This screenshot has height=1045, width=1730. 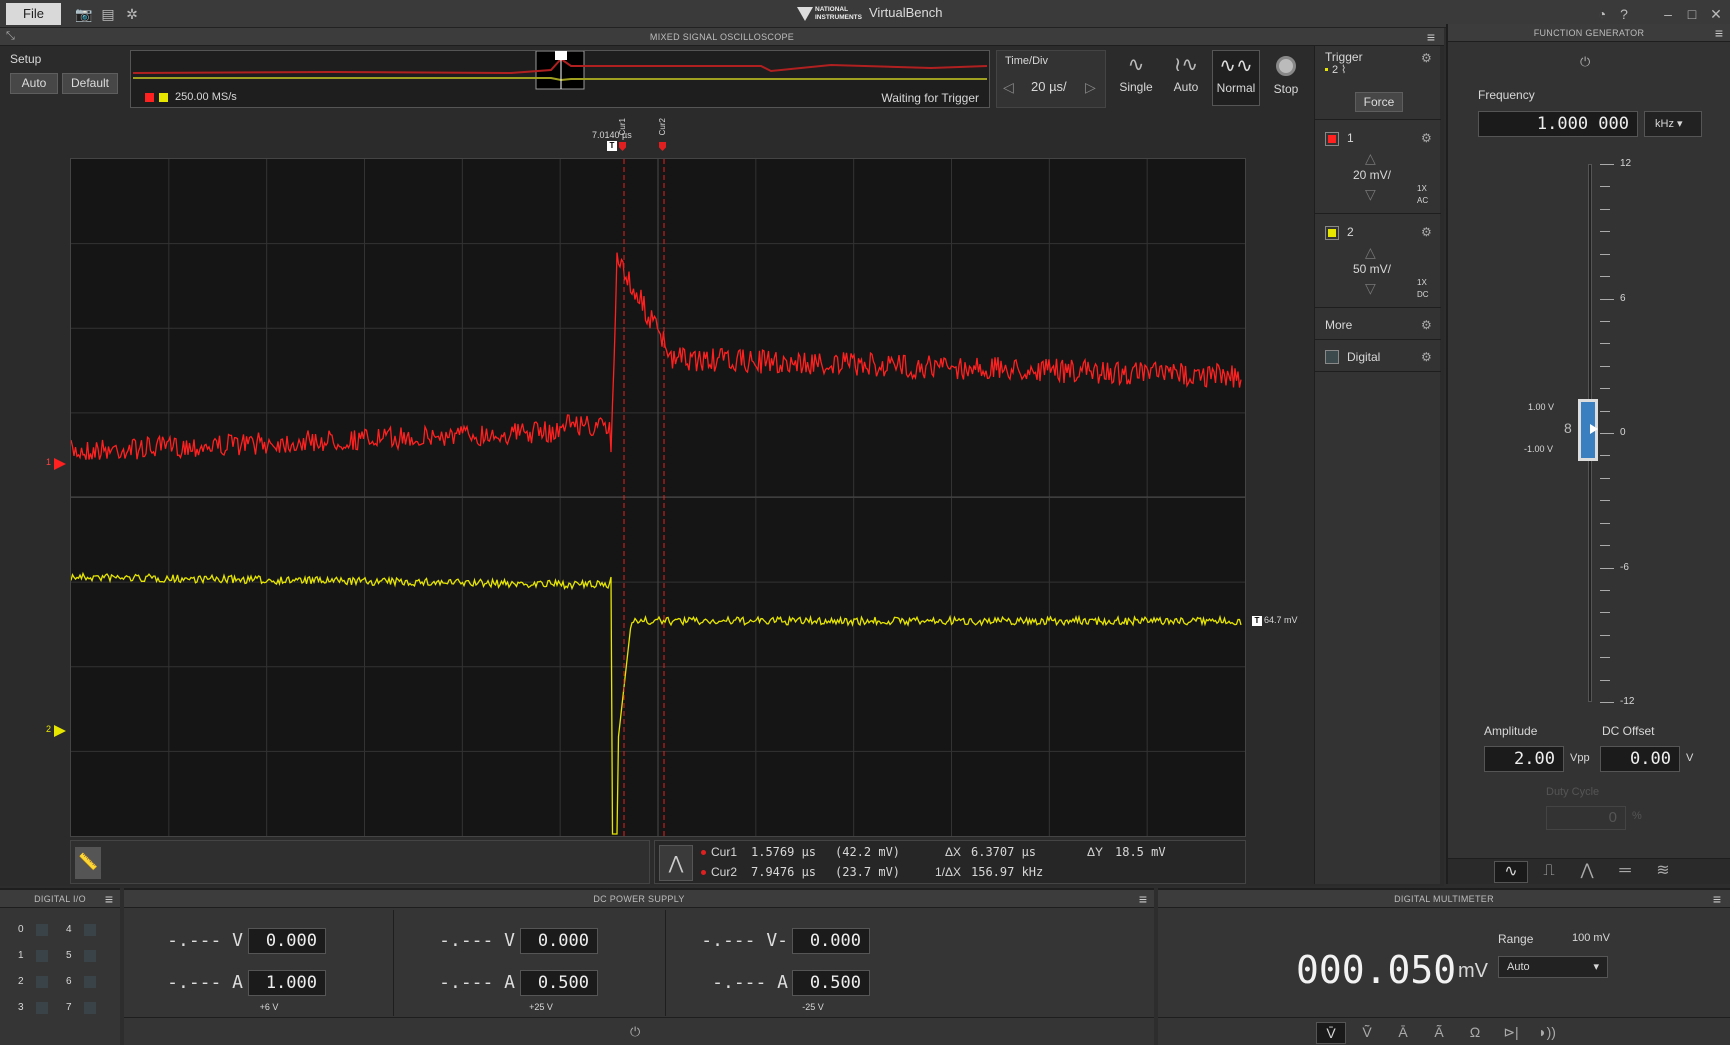 What do you see at coordinates (724, 852) in the screenshot?
I see `cur1-label: Cur1` at bounding box center [724, 852].